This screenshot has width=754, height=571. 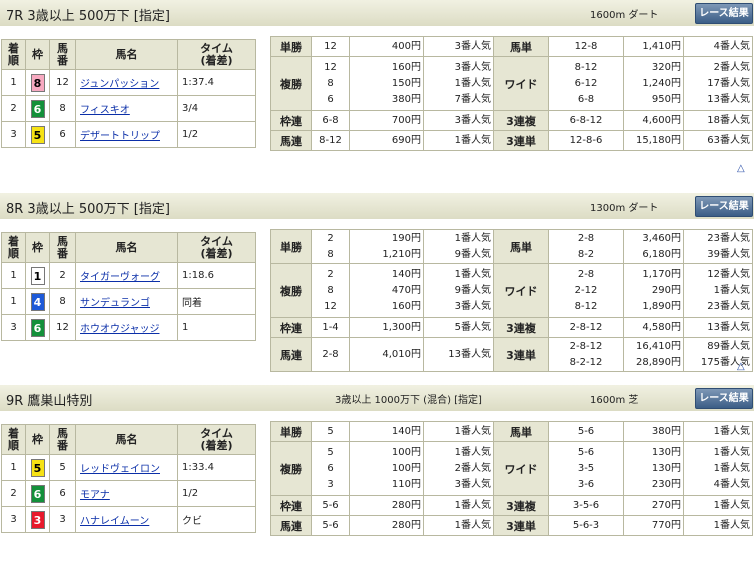 What do you see at coordinates (406, 46) in the screenshot?
I see `payout-amount: 400円` at bounding box center [406, 46].